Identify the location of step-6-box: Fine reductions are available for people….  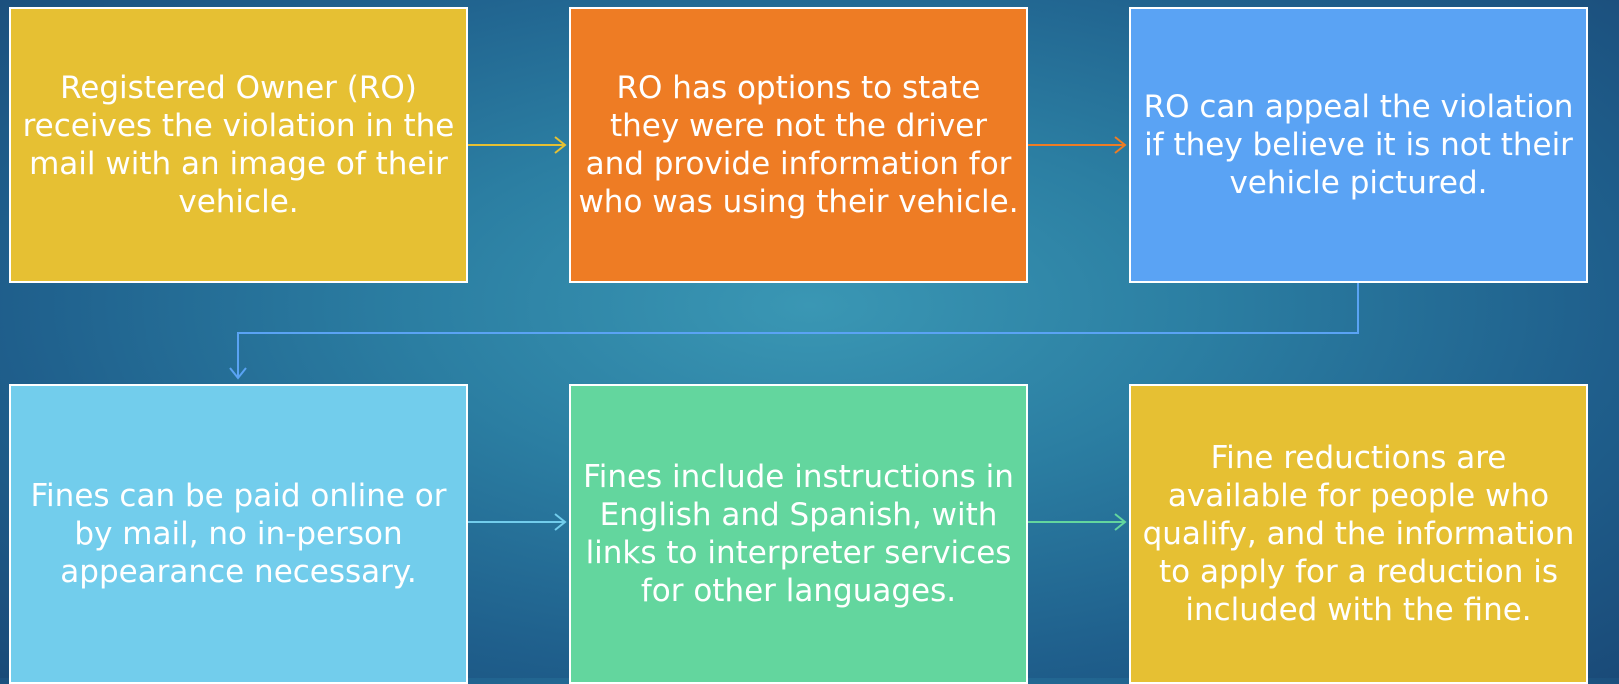
(1358, 534).